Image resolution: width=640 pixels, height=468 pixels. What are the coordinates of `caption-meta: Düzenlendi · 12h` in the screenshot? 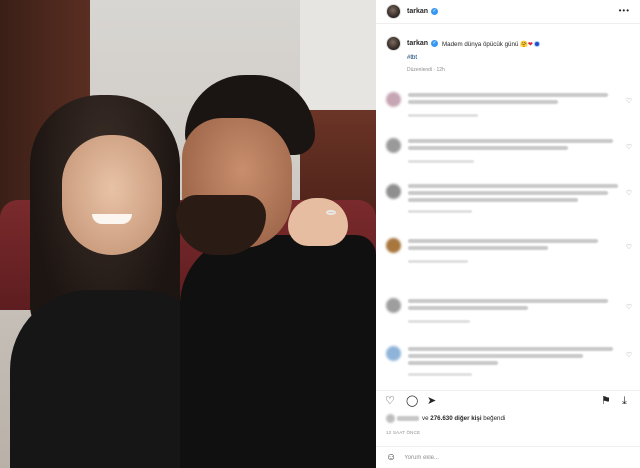 It's located at (426, 70).